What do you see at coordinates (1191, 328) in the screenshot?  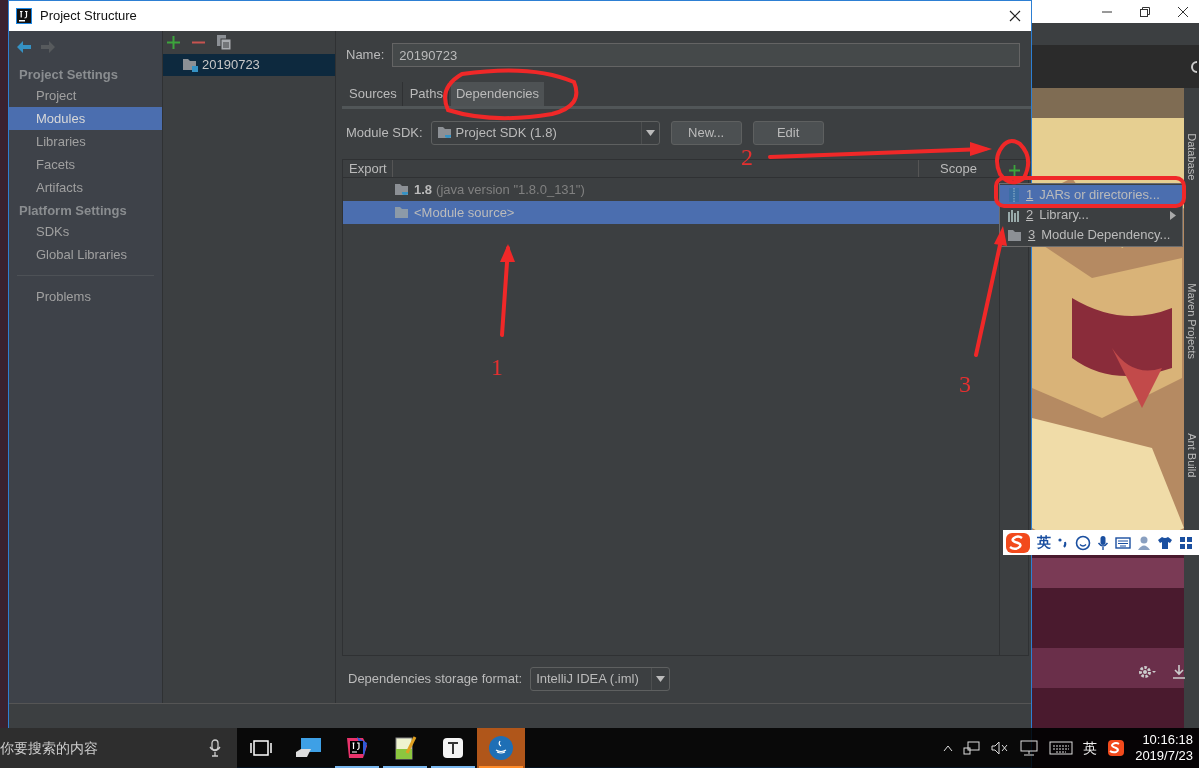 I see `tool-window-tab: Maven Projects` at bounding box center [1191, 328].